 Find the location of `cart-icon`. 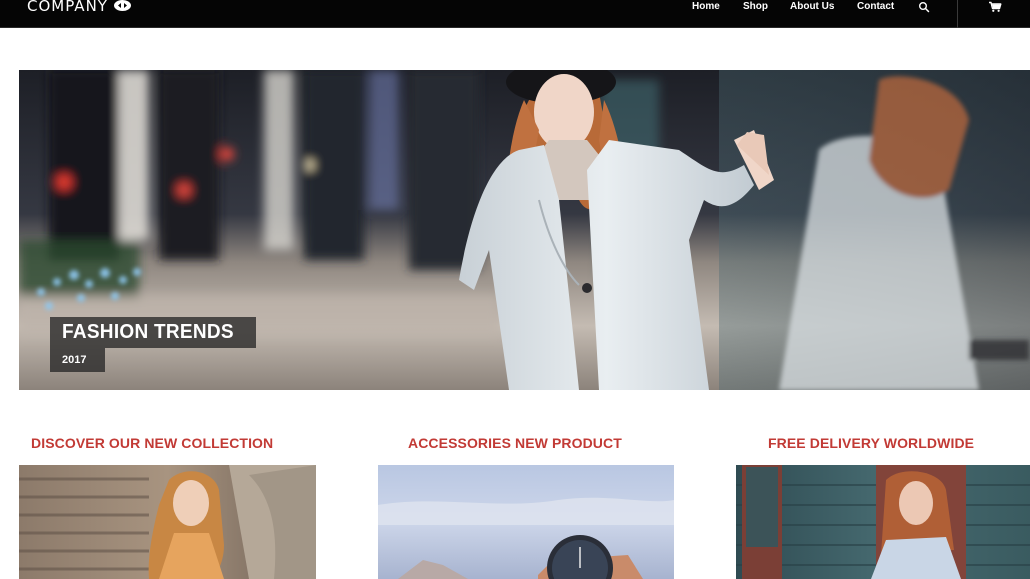

cart-icon is located at coordinates (995, 6).